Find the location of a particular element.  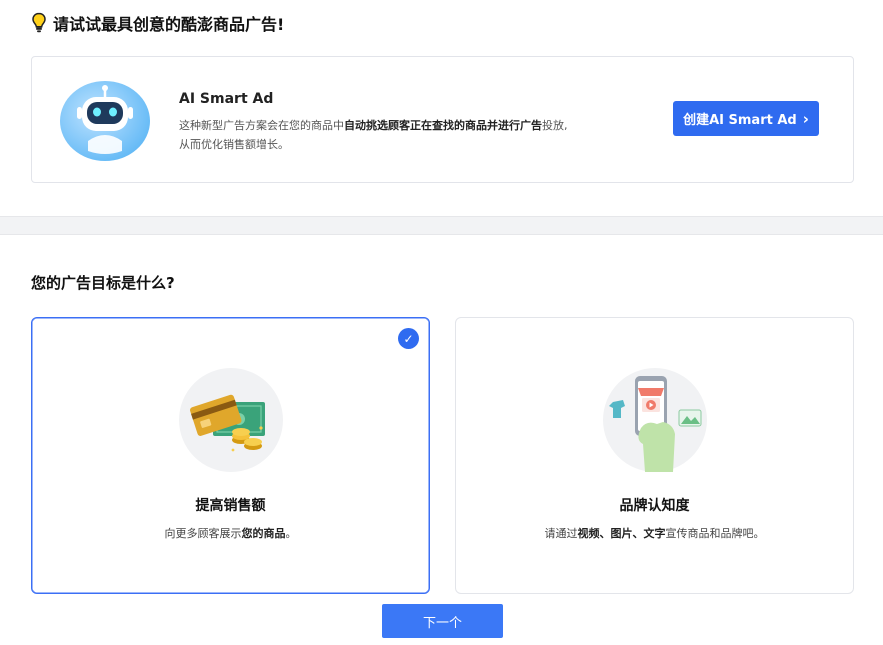

ai-desc-bold: 自动挑选顾客正在查找的商品并进行广告 is located at coordinates (443, 125).